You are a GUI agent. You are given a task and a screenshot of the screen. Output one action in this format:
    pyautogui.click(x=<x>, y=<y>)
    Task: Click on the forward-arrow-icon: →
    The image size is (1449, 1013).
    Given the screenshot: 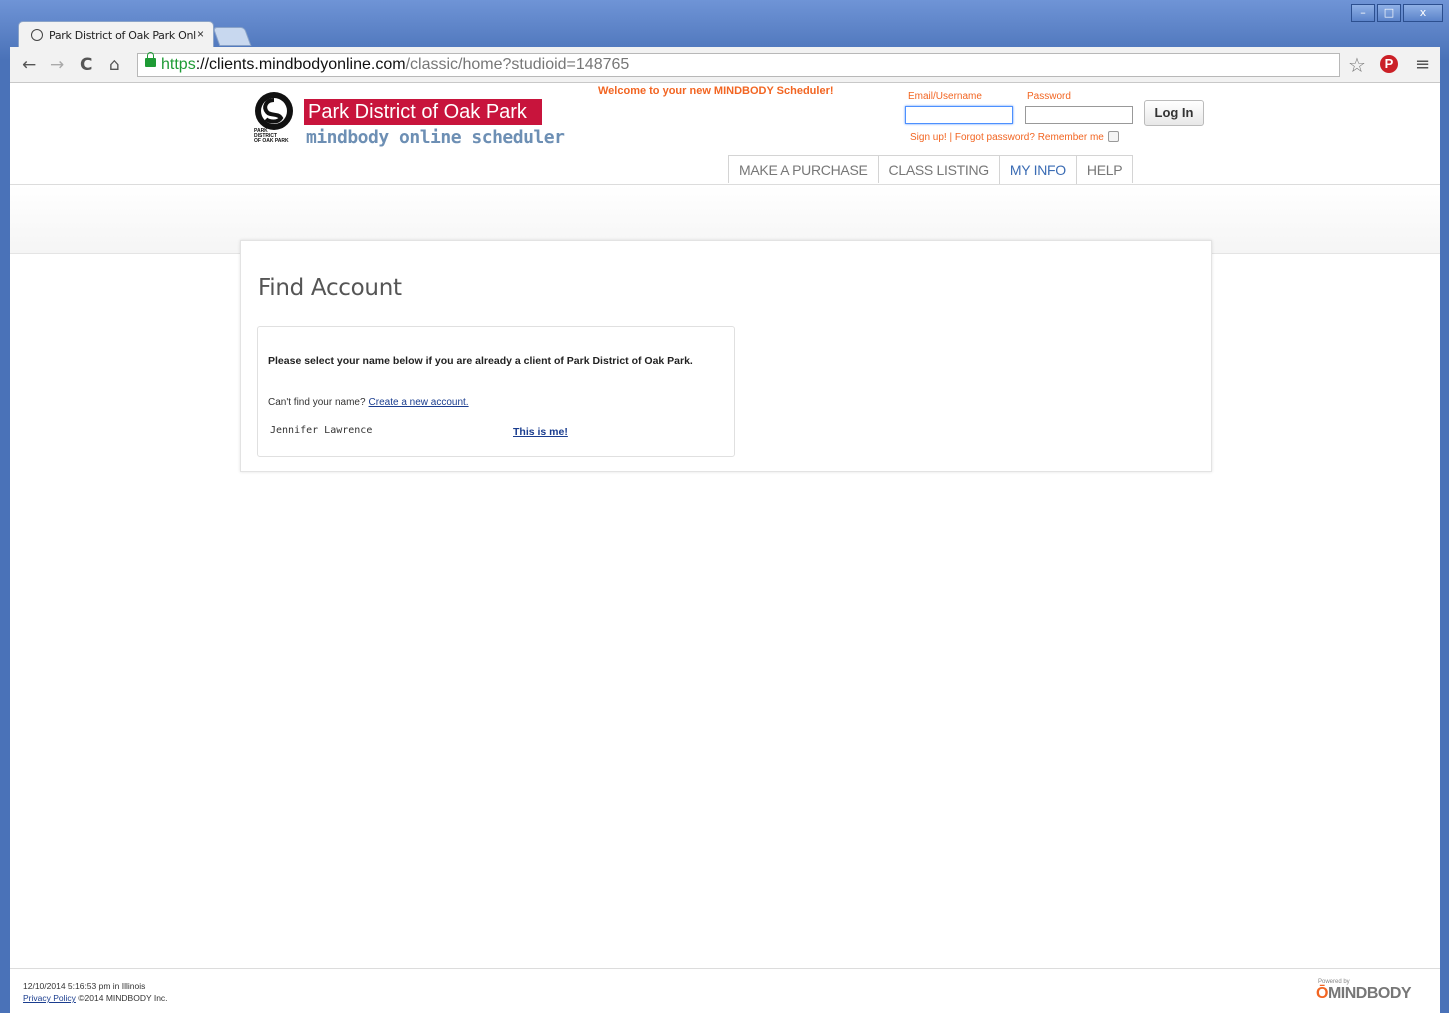 What is the action you would take?
    pyautogui.click(x=57, y=65)
    